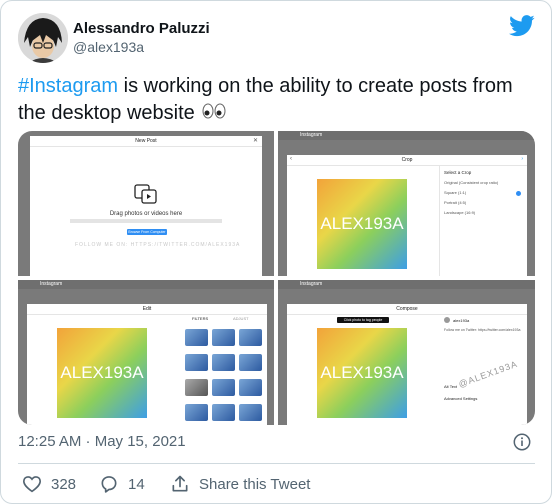  What do you see at coordinates (522, 26) in the screenshot?
I see `twitter-bird-icon` at bounding box center [522, 26].